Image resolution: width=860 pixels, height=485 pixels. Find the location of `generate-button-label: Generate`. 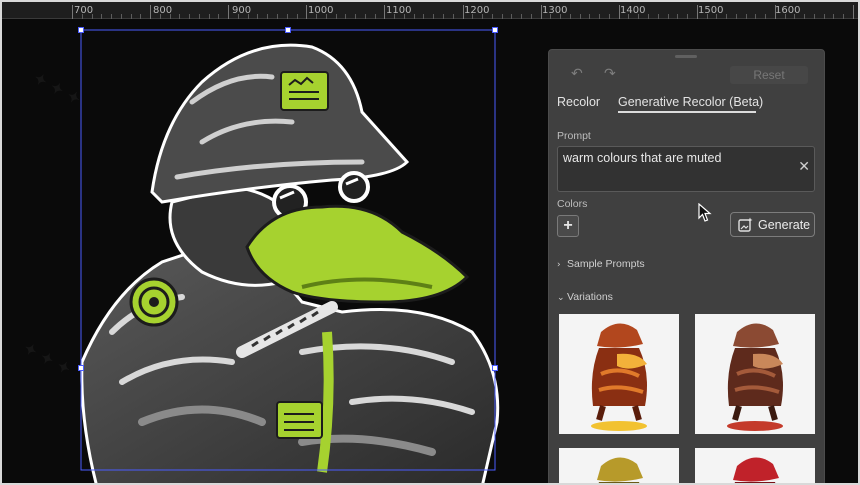

generate-button-label: Generate is located at coordinates (784, 225).